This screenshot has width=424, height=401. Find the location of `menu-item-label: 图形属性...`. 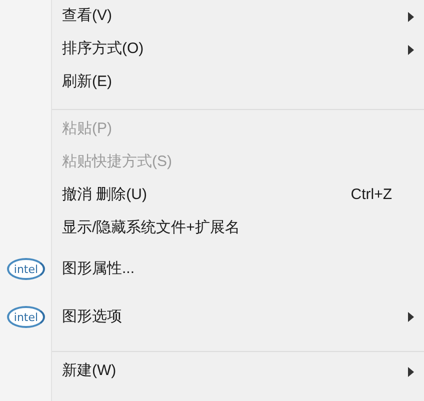

menu-item-label: 图形属性... is located at coordinates (98, 268).